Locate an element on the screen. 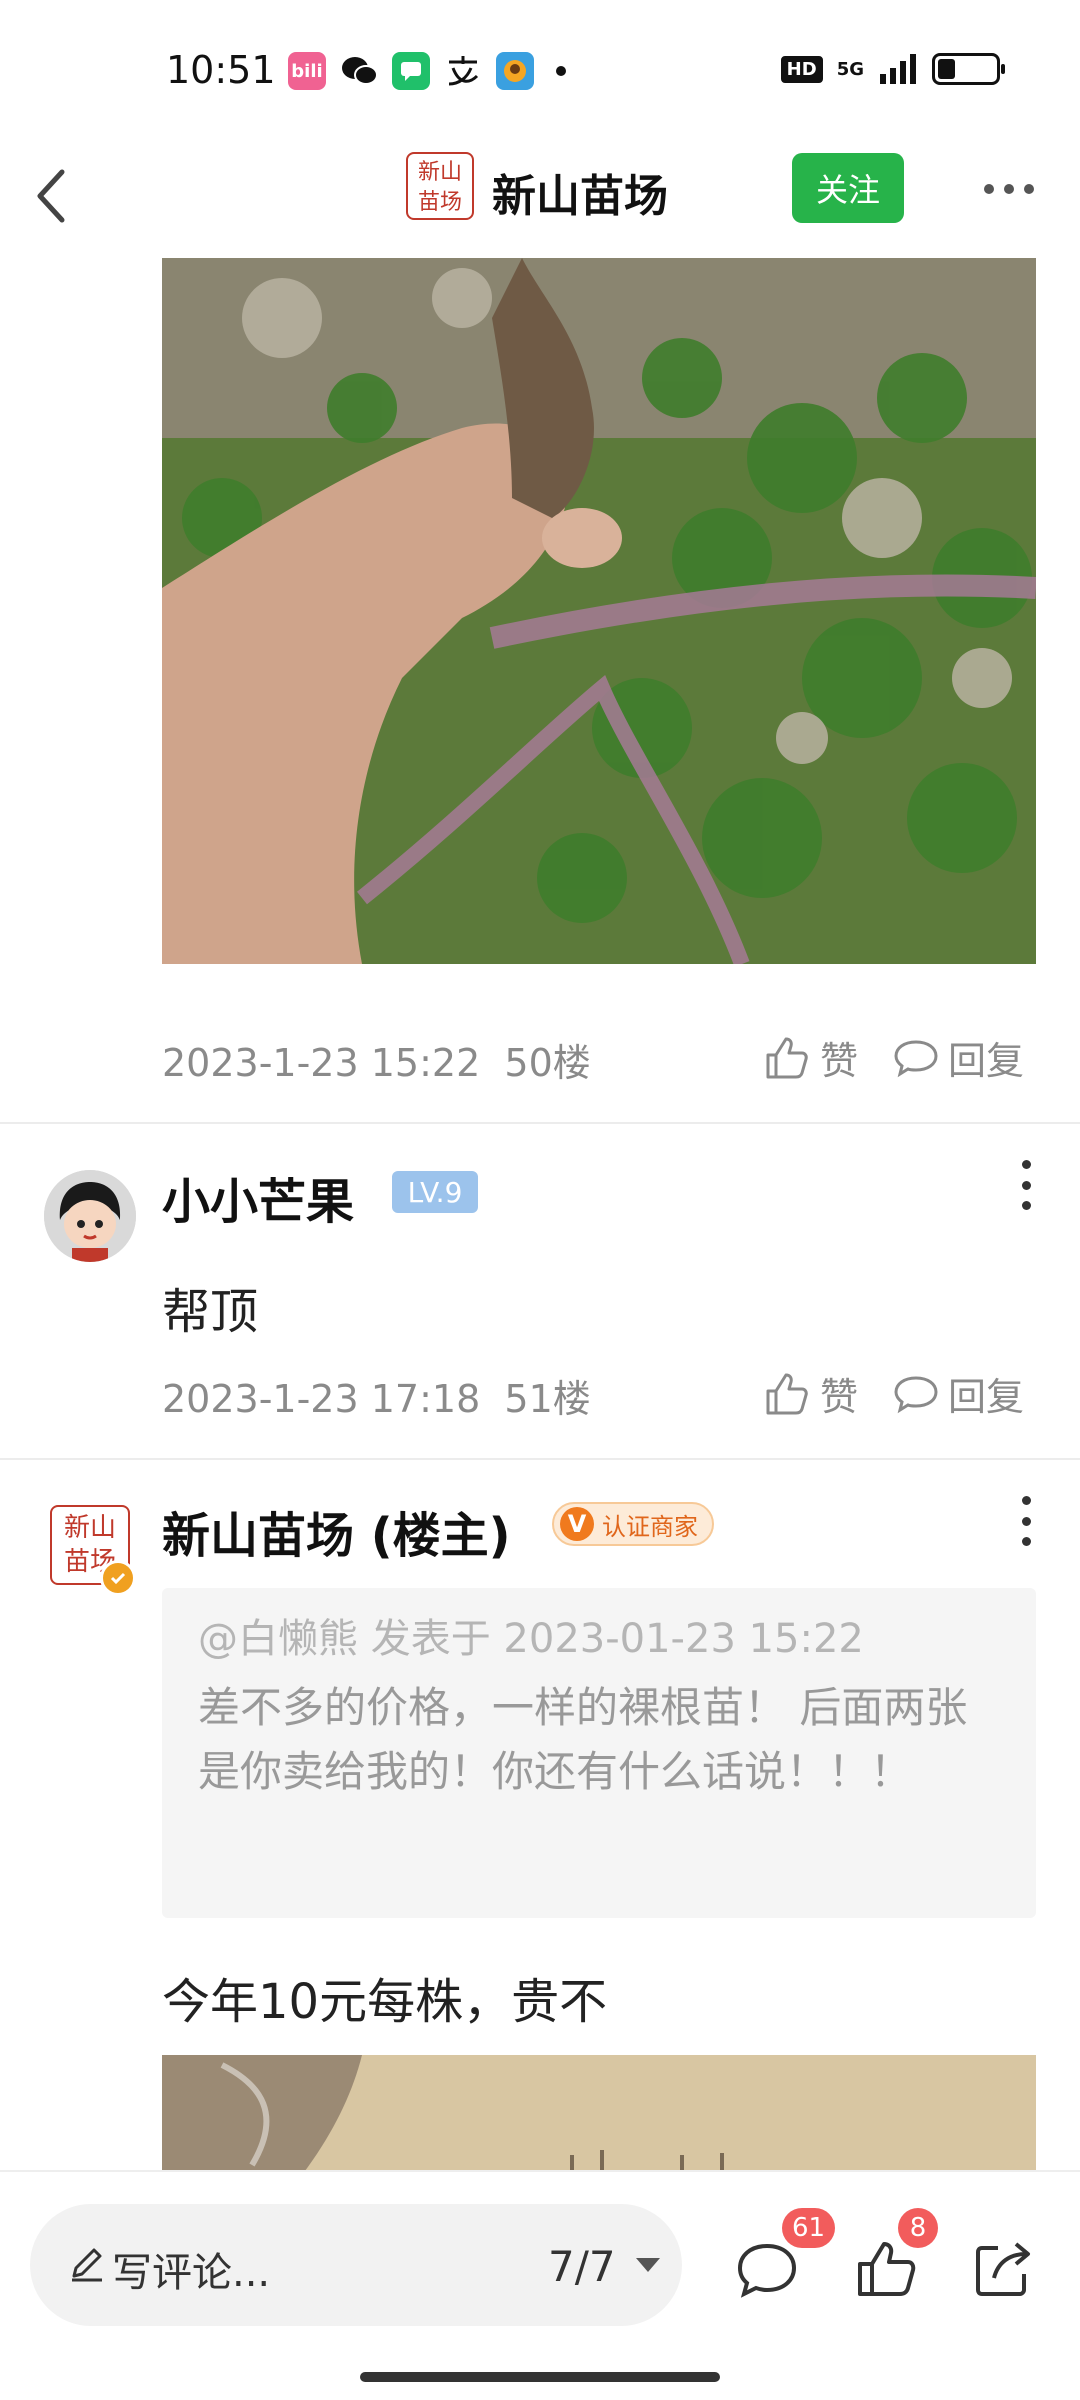 The width and height of the screenshot is (1080, 2400). post-timestamp: 2023-1-23 17:18 is located at coordinates (321, 1399).